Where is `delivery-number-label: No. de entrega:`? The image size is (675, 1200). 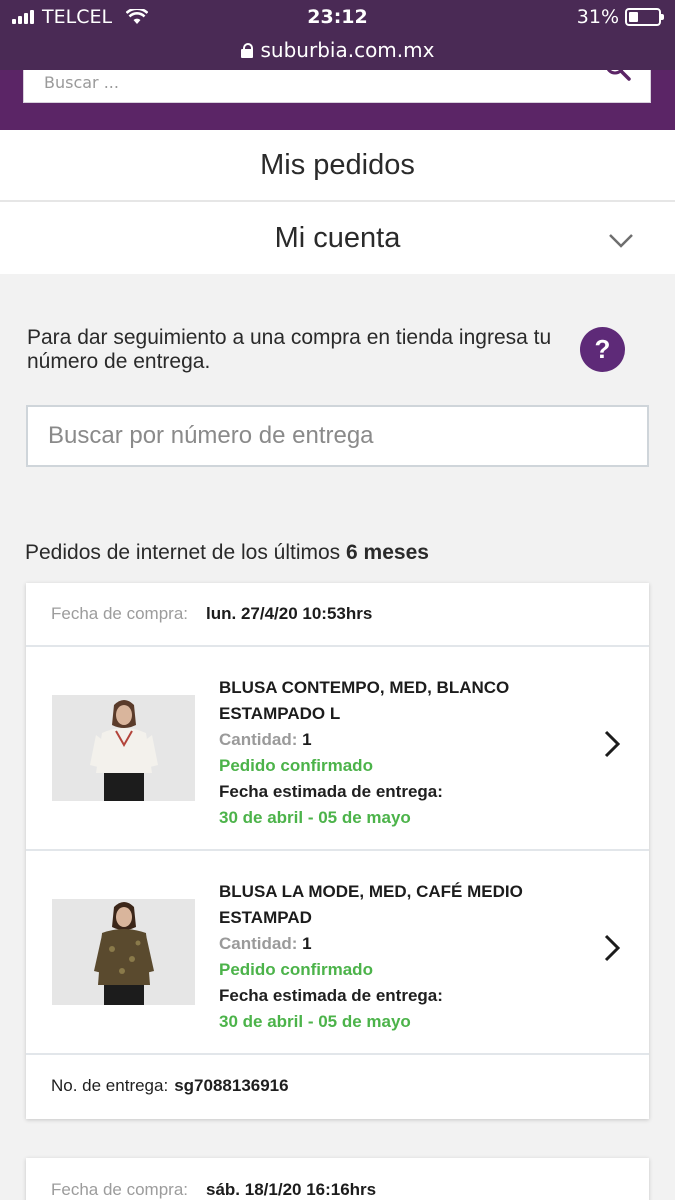
delivery-number-label: No. de entrega: is located at coordinates (110, 1085).